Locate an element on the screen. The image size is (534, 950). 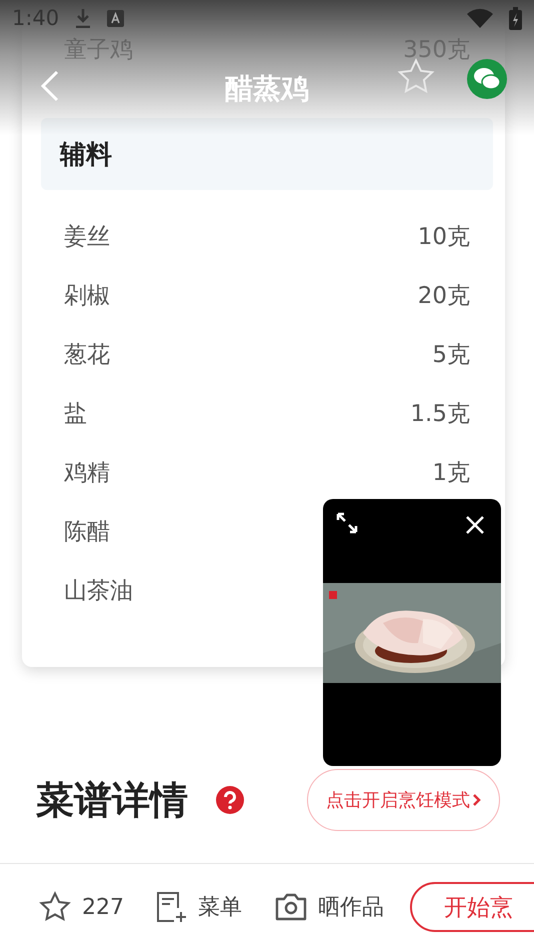
keyboard-icon is located at coordinates (115, 18).